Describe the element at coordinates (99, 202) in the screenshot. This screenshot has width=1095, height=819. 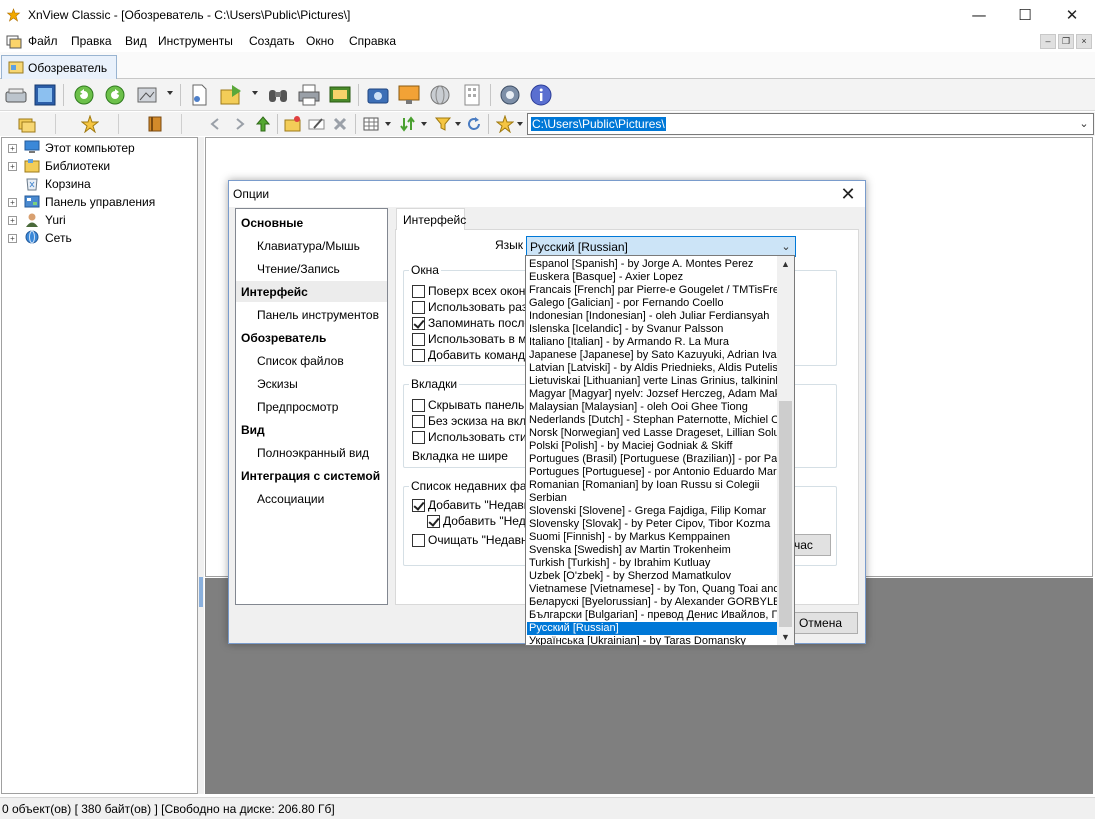
I see `tree-item: + Панель управления` at that location.